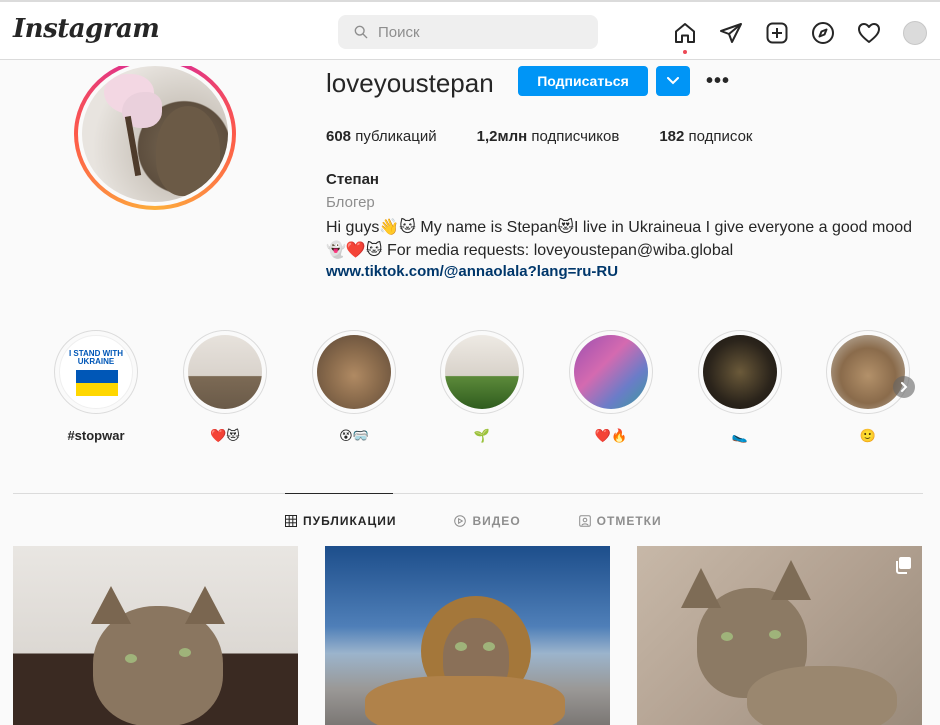 The height and width of the screenshot is (725, 940). Describe the element at coordinates (685, 37) in the screenshot. I see `home-icon` at that location.